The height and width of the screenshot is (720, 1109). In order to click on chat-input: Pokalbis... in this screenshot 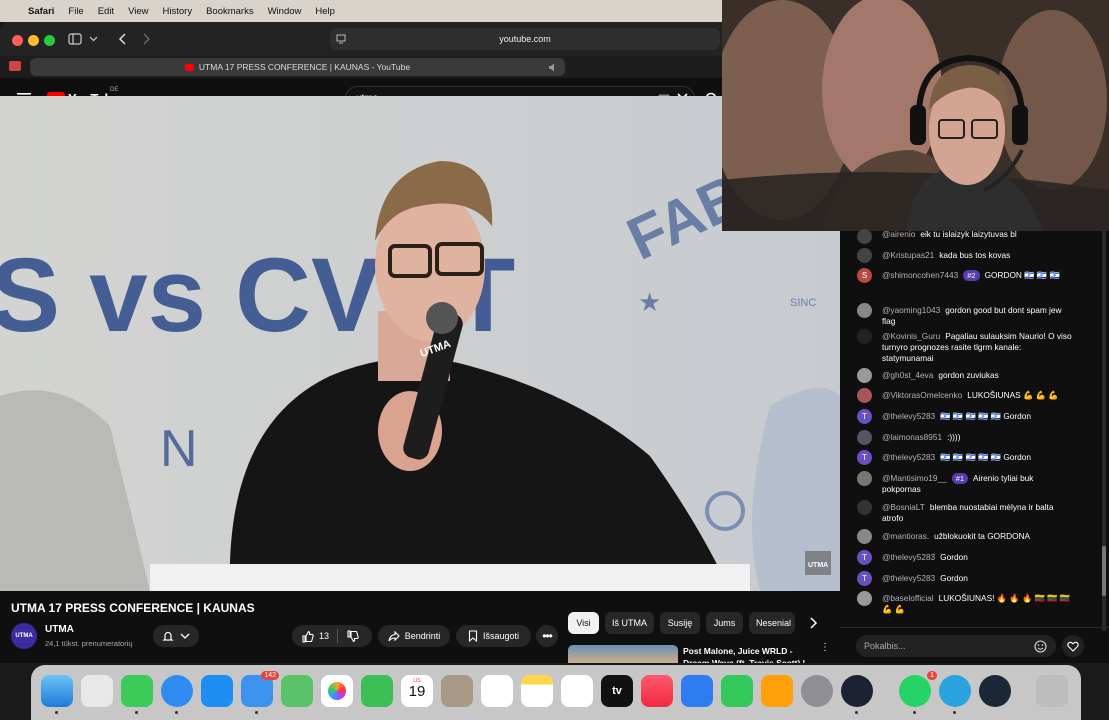, I will do `click(956, 646)`.